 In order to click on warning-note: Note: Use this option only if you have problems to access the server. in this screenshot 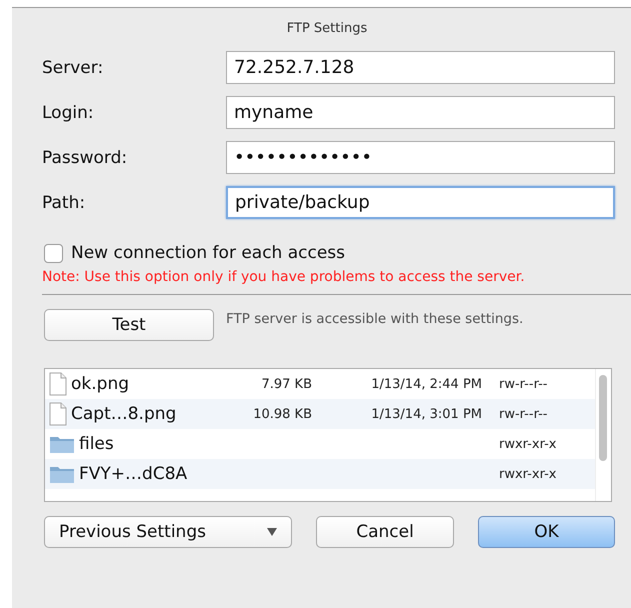, I will do `click(284, 277)`.